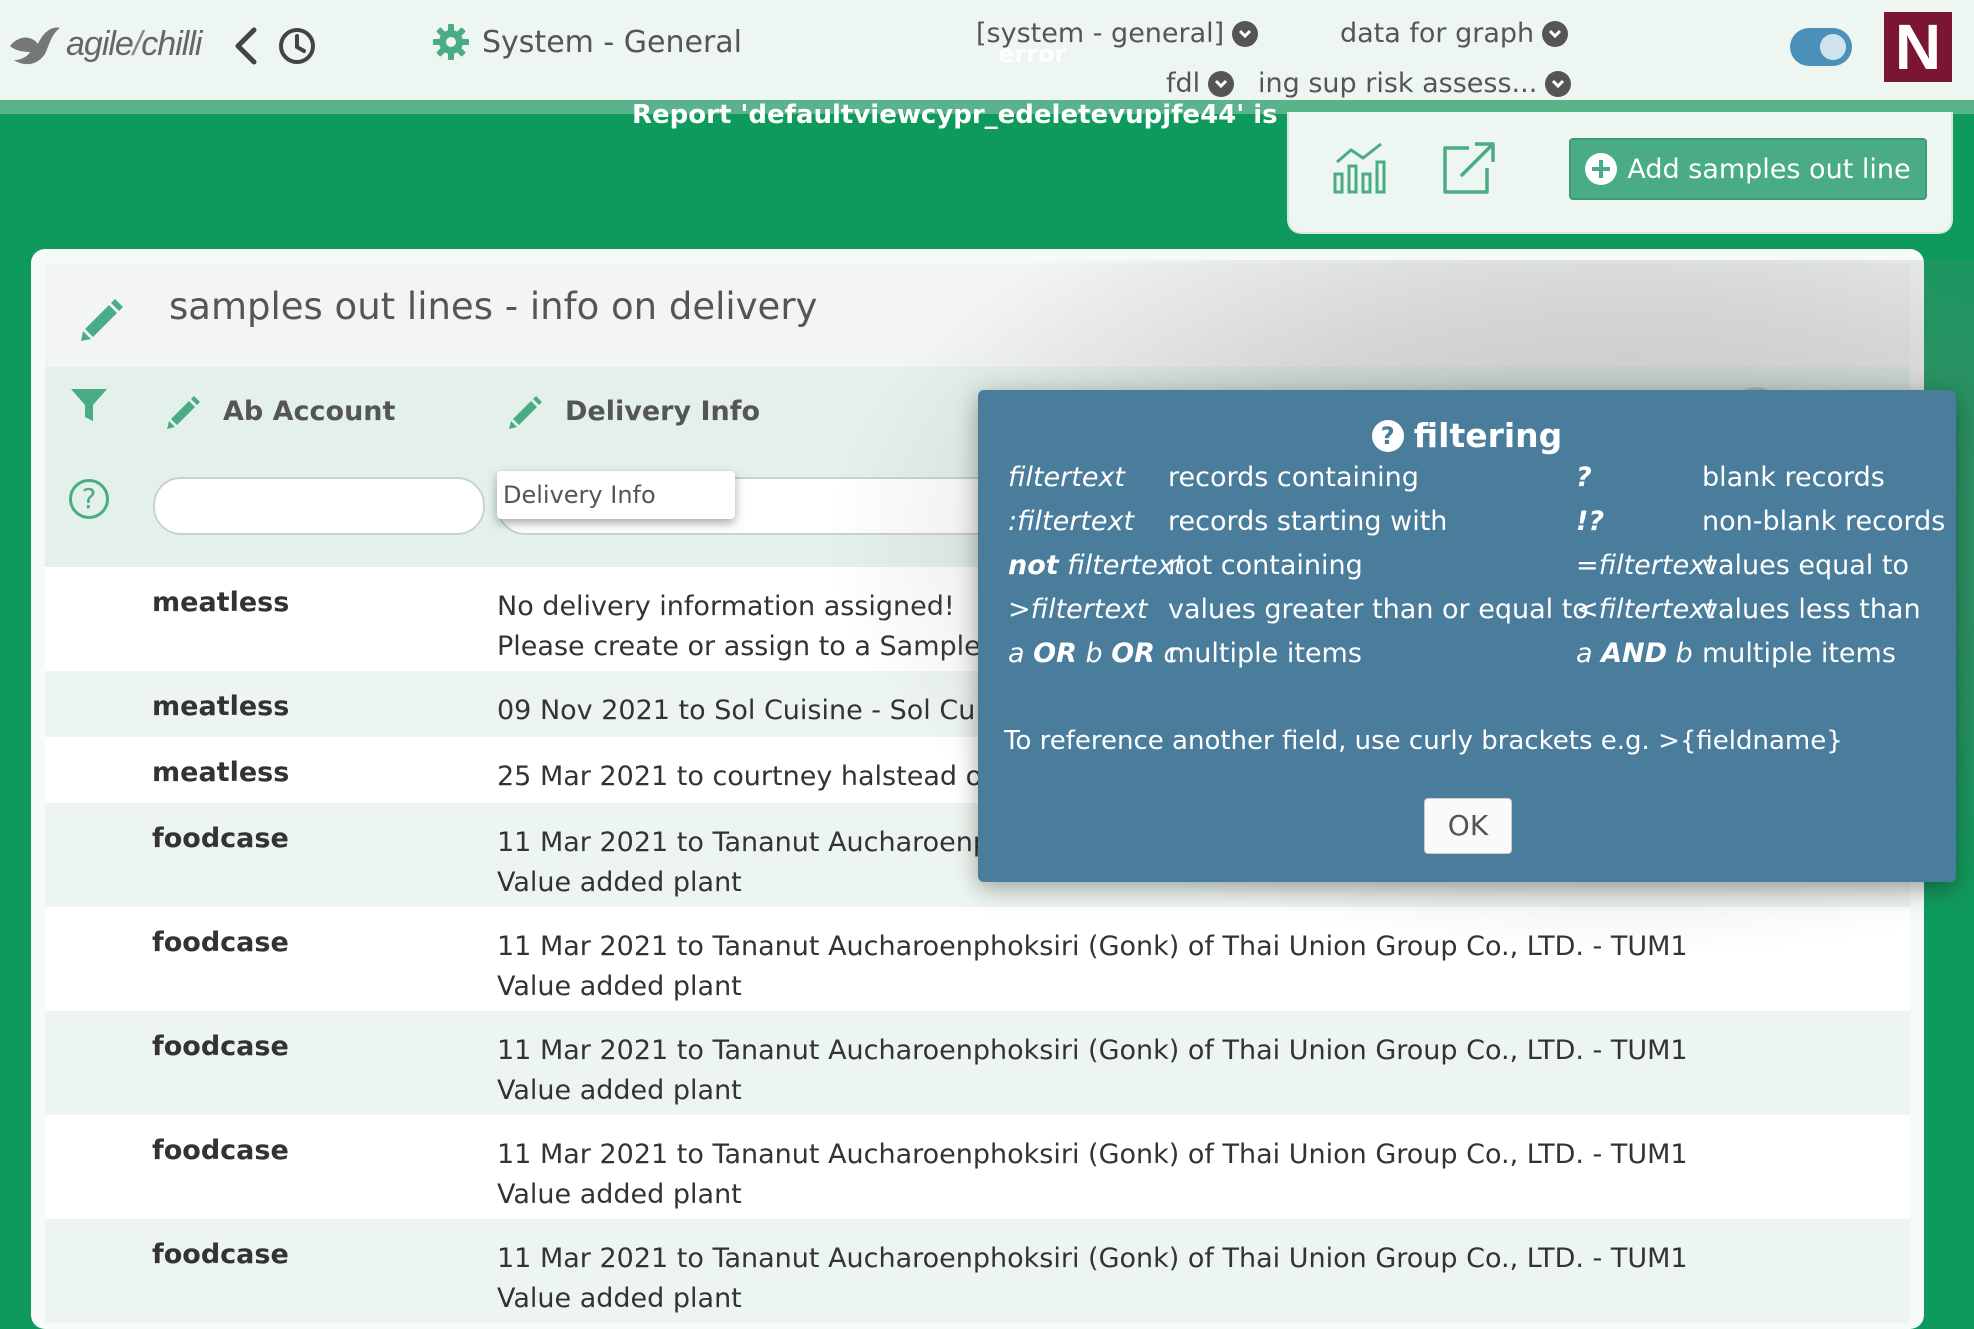  I want to click on column-header-delivery-info: Delivery Info, so click(632, 411).